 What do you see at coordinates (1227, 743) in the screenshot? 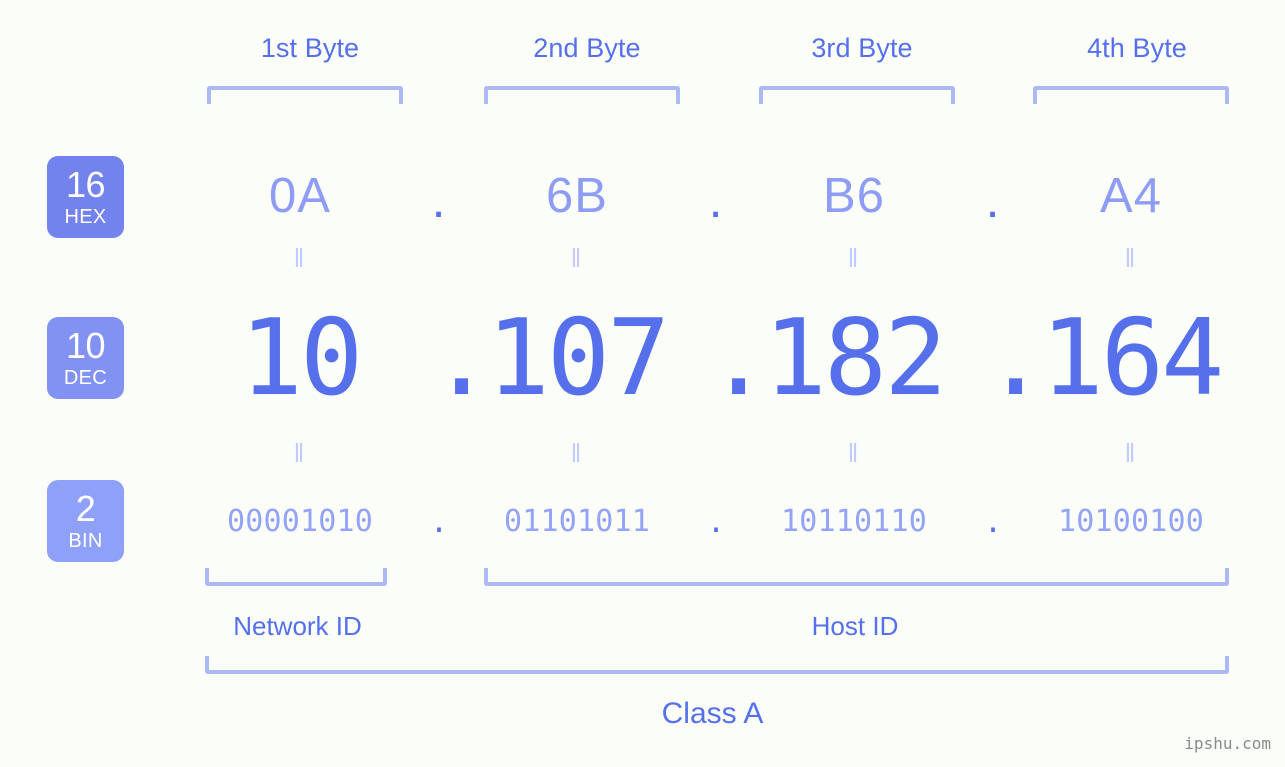
I see `watermark: ipshu.com` at bounding box center [1227, 743].